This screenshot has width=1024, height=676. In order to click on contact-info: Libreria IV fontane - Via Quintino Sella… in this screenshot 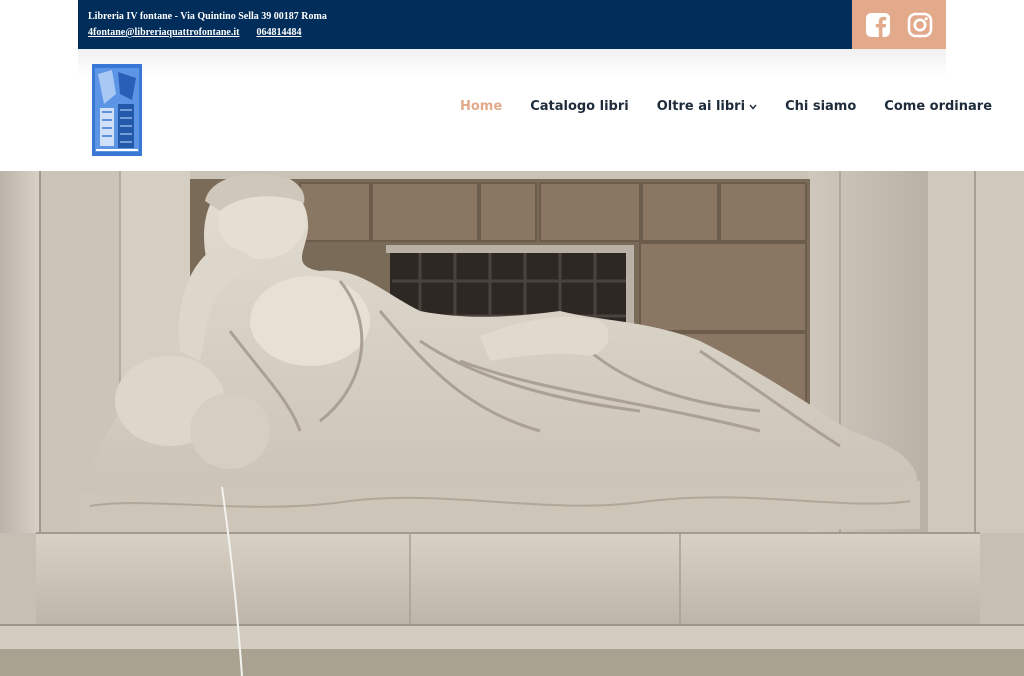, I will do `click(207, 25)`.